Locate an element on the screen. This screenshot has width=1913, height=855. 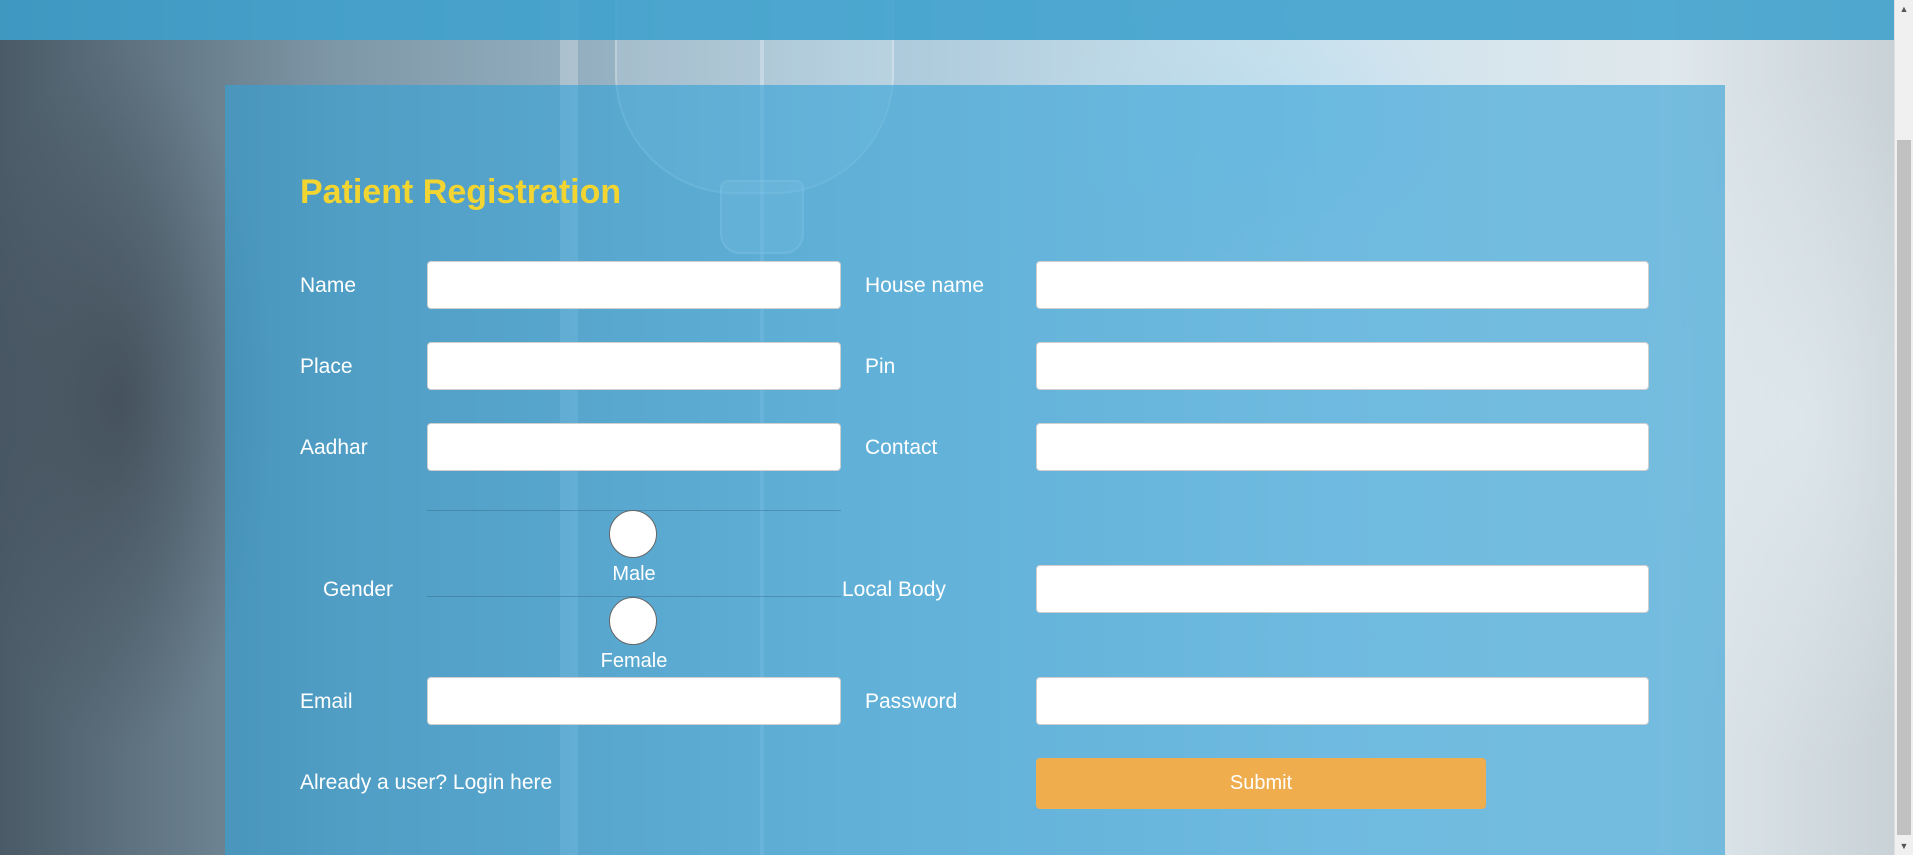
house-name-label: House name is located at coordinates (925, 285).